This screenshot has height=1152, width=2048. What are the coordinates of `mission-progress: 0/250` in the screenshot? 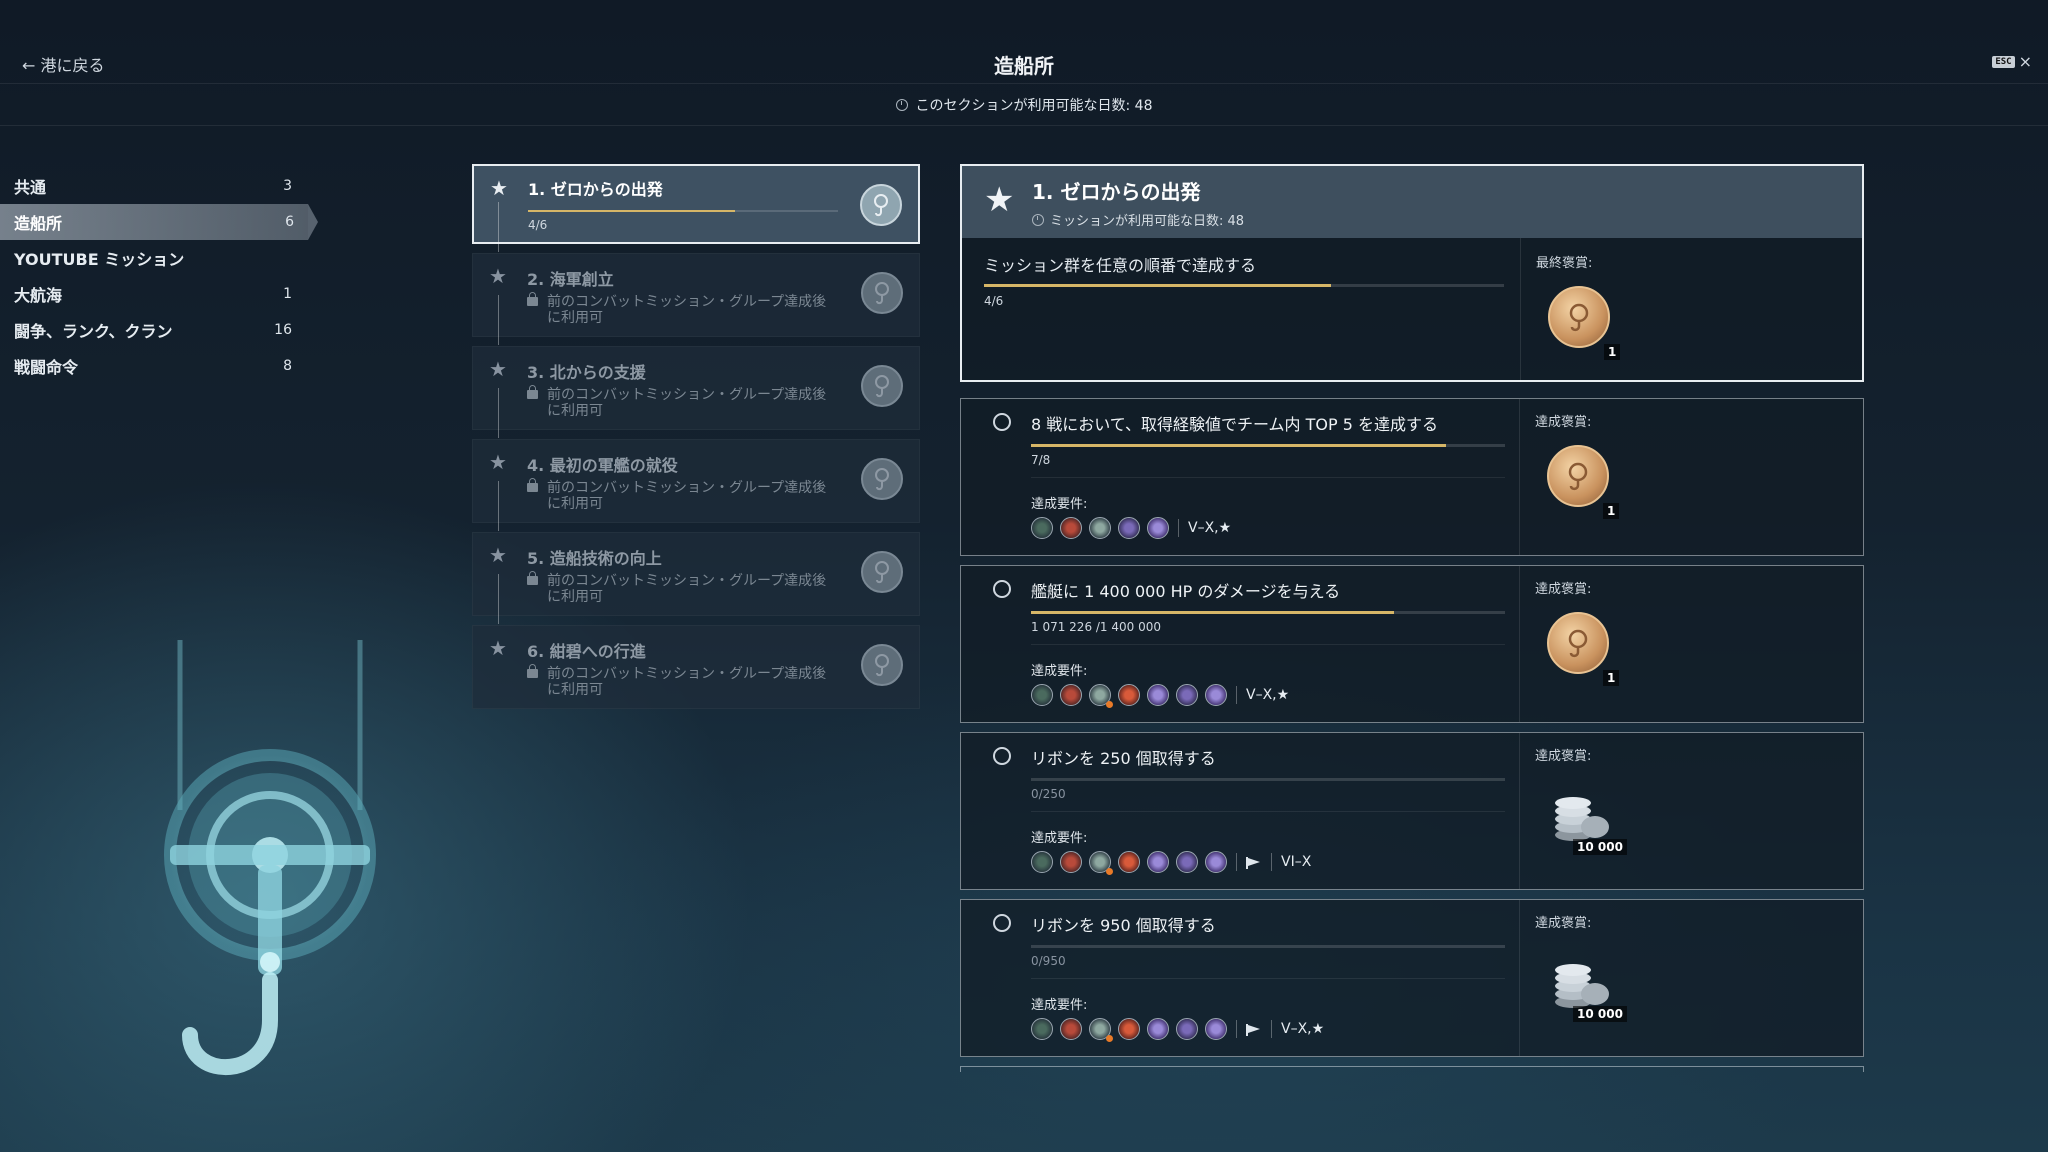 It's located at (1048, 794).